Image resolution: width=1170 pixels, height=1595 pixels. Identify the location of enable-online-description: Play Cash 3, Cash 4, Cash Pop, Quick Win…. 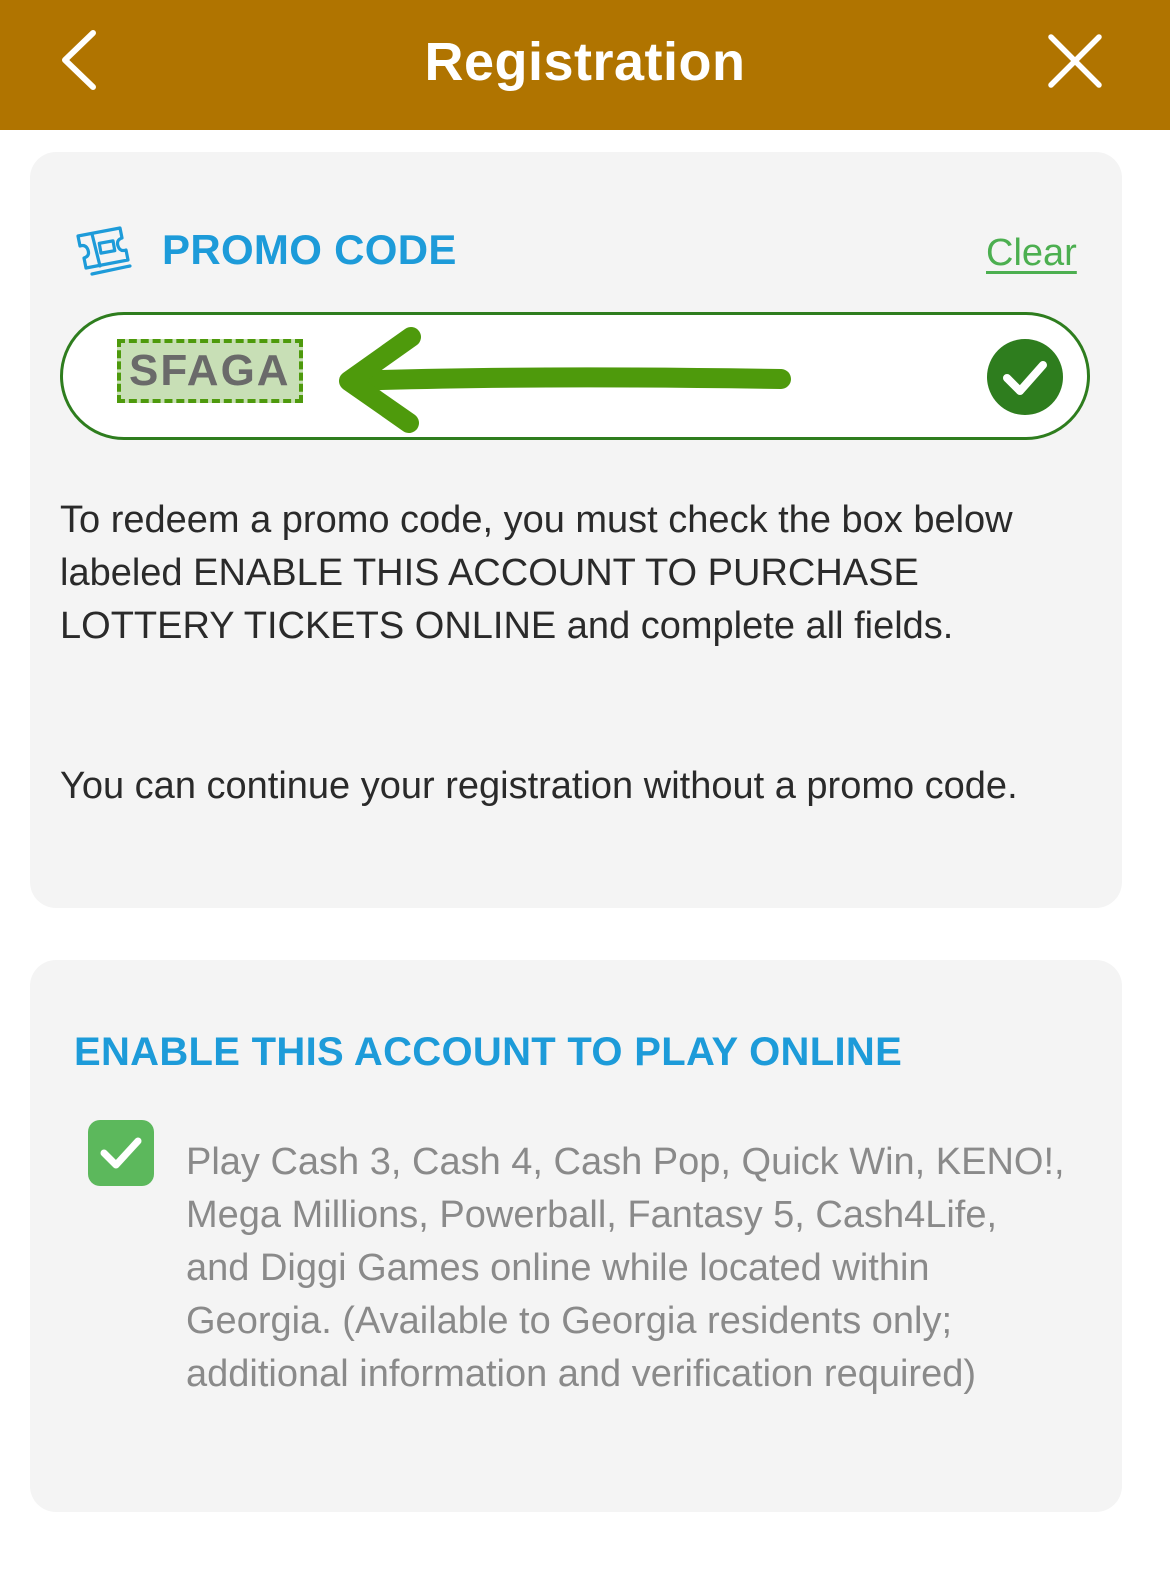
(625, 1268).